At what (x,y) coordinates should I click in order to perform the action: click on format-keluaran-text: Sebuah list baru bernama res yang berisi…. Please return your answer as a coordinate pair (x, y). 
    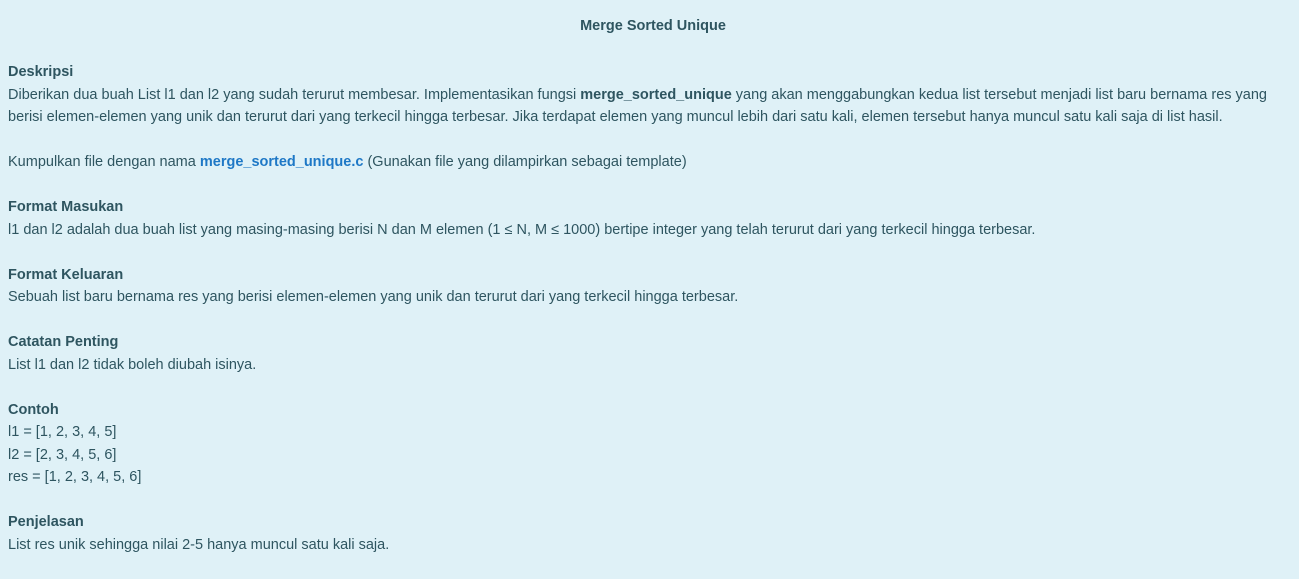
    Looking at the image, I should click on (373, 297).